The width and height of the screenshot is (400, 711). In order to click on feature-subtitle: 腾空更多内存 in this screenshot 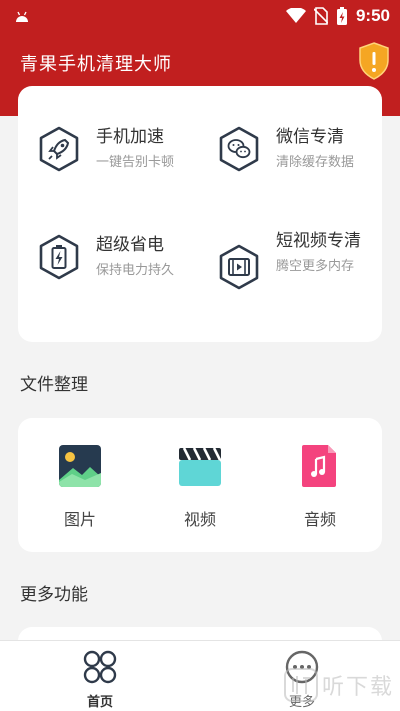, I will do `click(315, 266)`.